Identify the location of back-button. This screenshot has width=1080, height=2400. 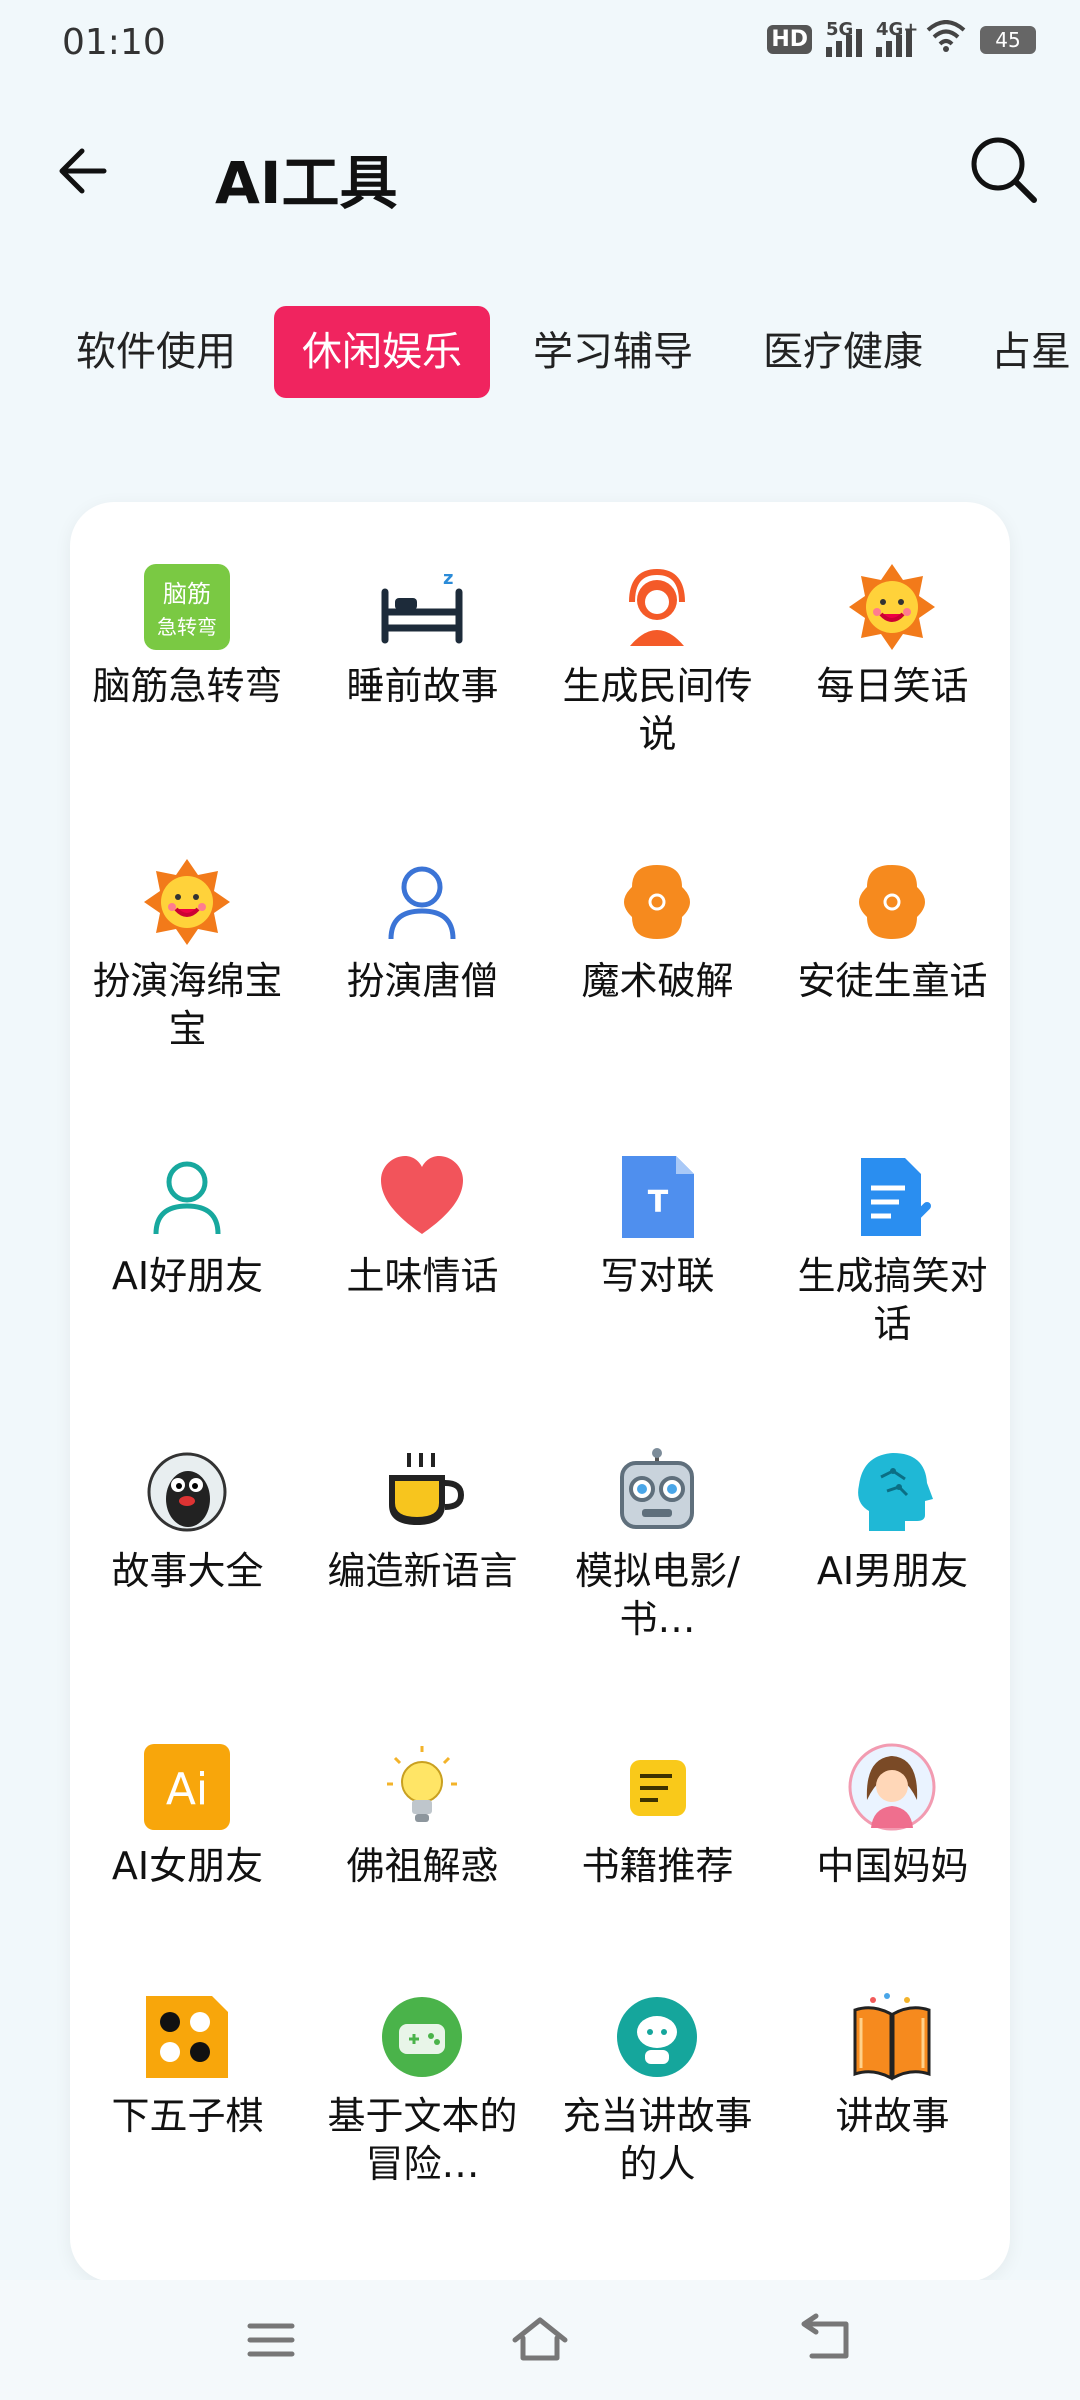
(87, 171).